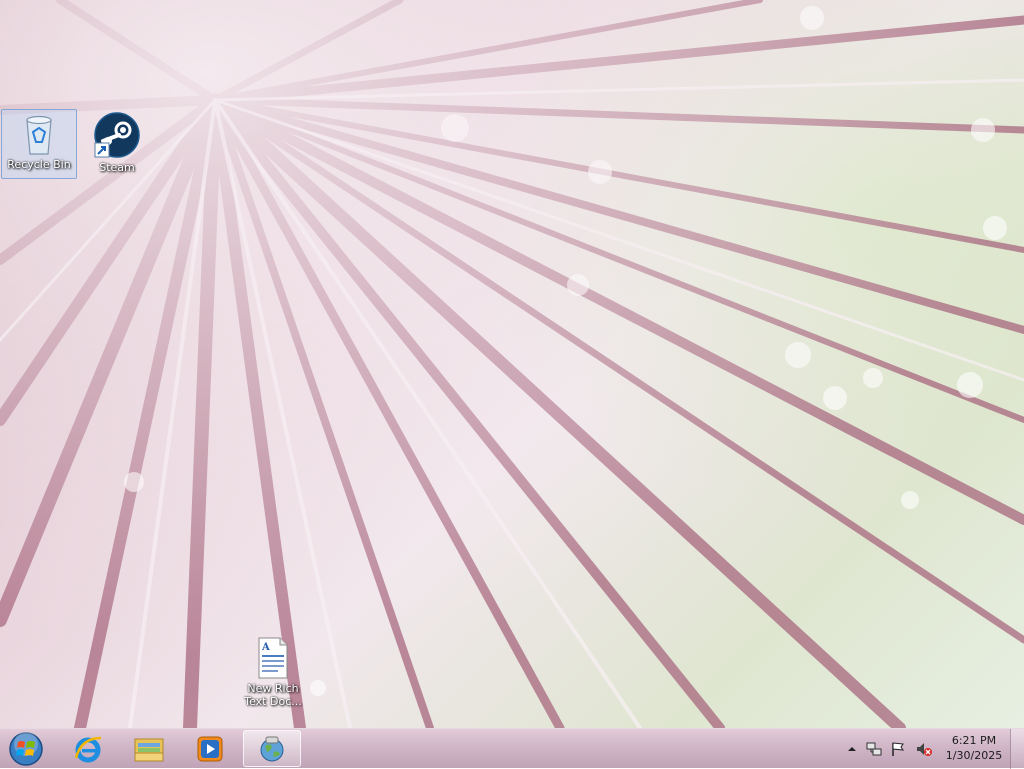 This screenshot has height=769, width=1024. What do you see at coordinates (974, 755) in the screenshot?
I see `clock-date: 1/30/2025` at bounding box center [974, 755].